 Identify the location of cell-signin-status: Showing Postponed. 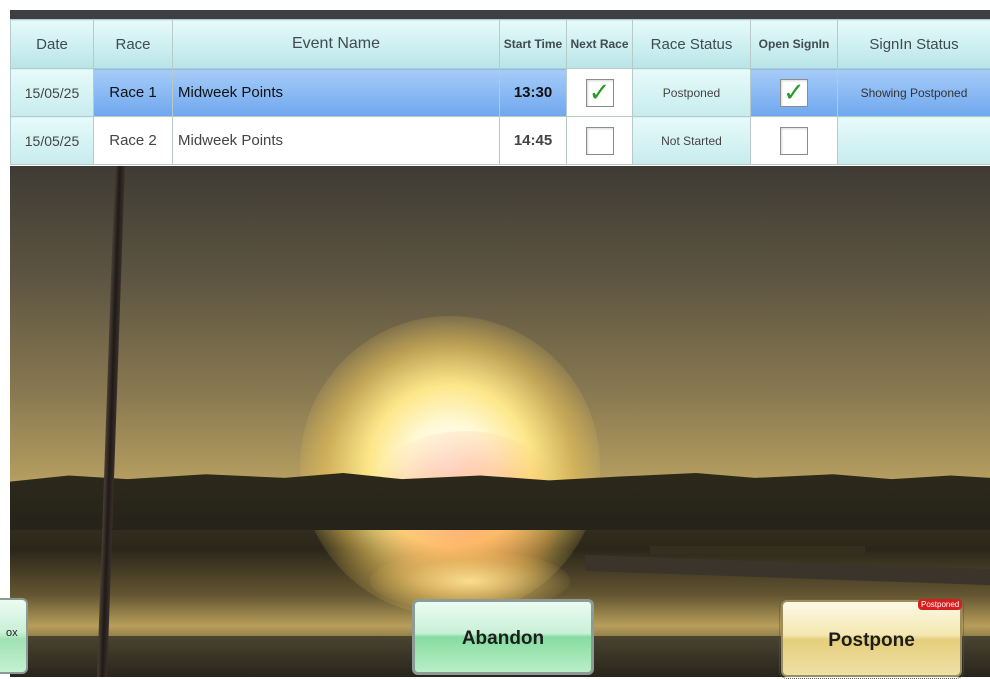
(914, 93).